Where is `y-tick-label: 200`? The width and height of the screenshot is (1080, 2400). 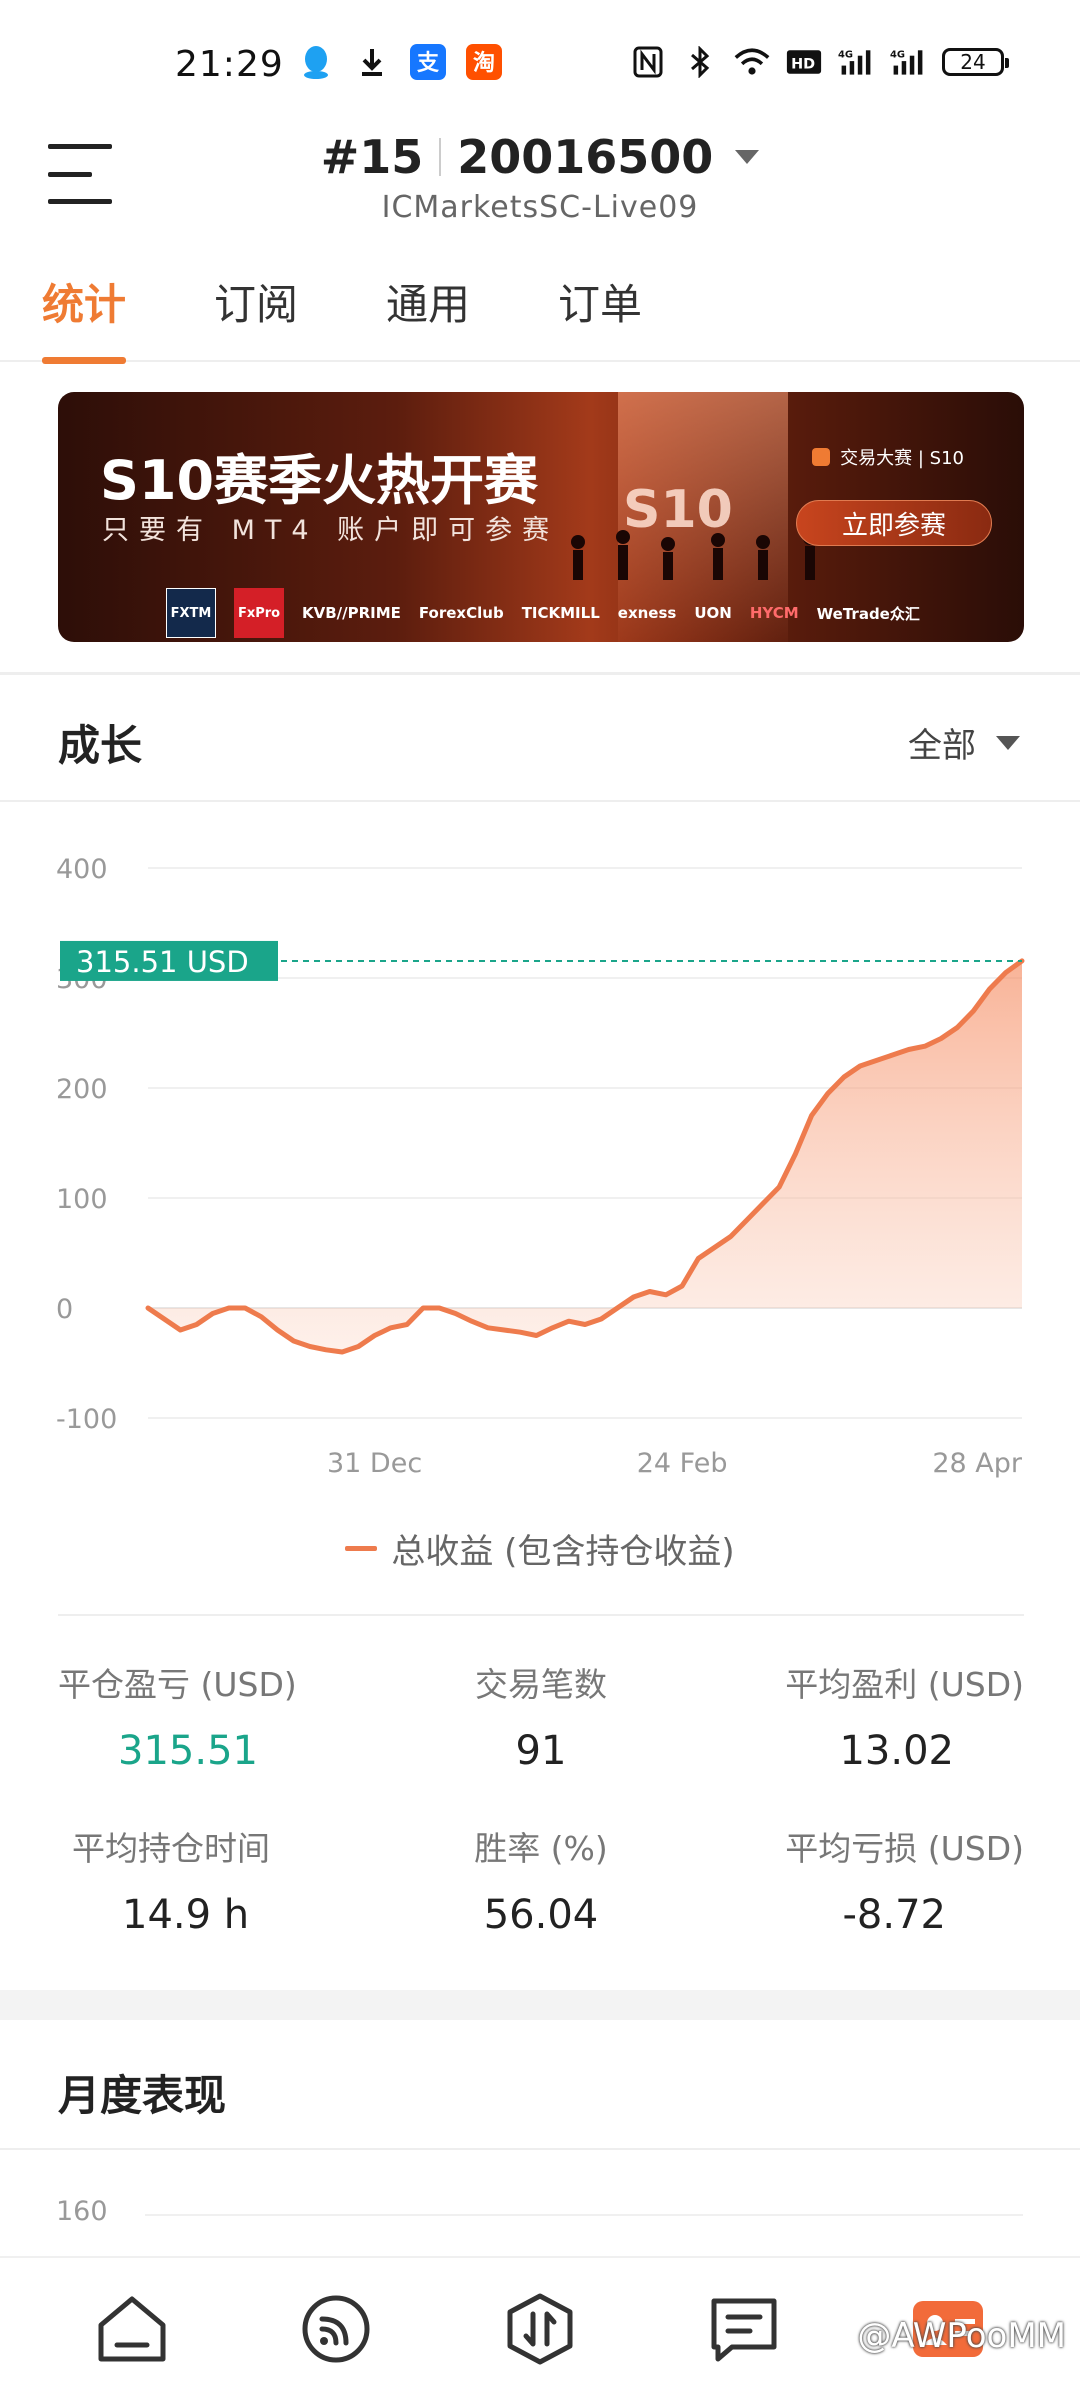 y-tick-label: 200 is located at coordinates (82, 1089).